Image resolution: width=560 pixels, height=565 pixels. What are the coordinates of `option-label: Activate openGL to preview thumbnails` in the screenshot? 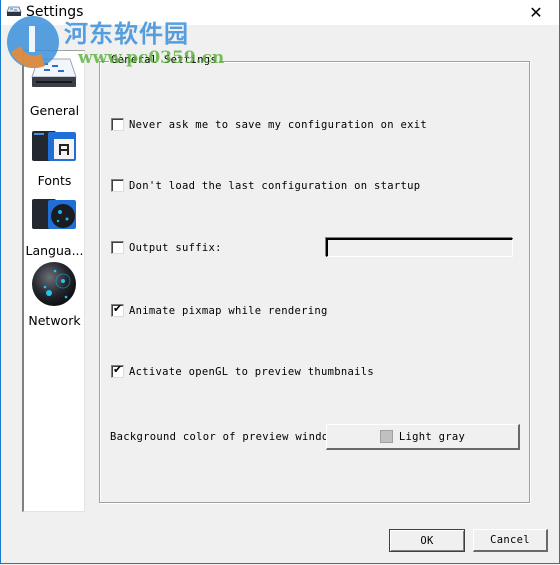 It's located at (251, 371).